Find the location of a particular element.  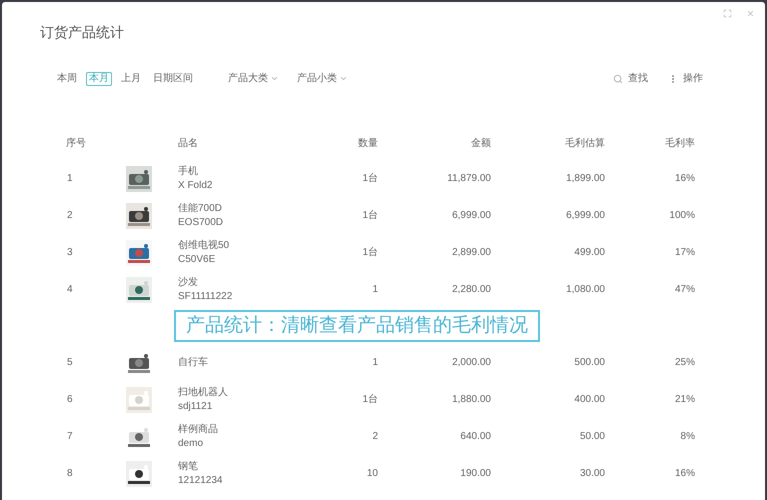

gross-profit-cell-text: 1,080.00 is located at coordinates (585, 290).